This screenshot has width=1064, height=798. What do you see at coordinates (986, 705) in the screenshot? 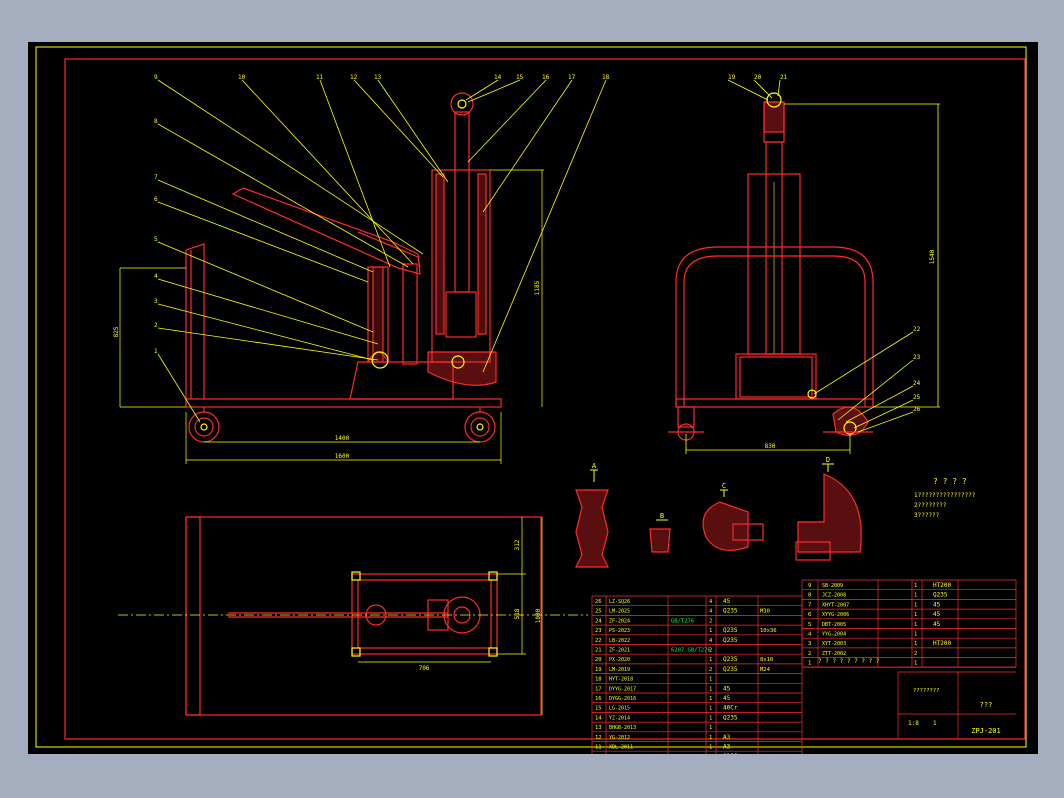
I see `title-name: ???` at bounding box center [986, 705].